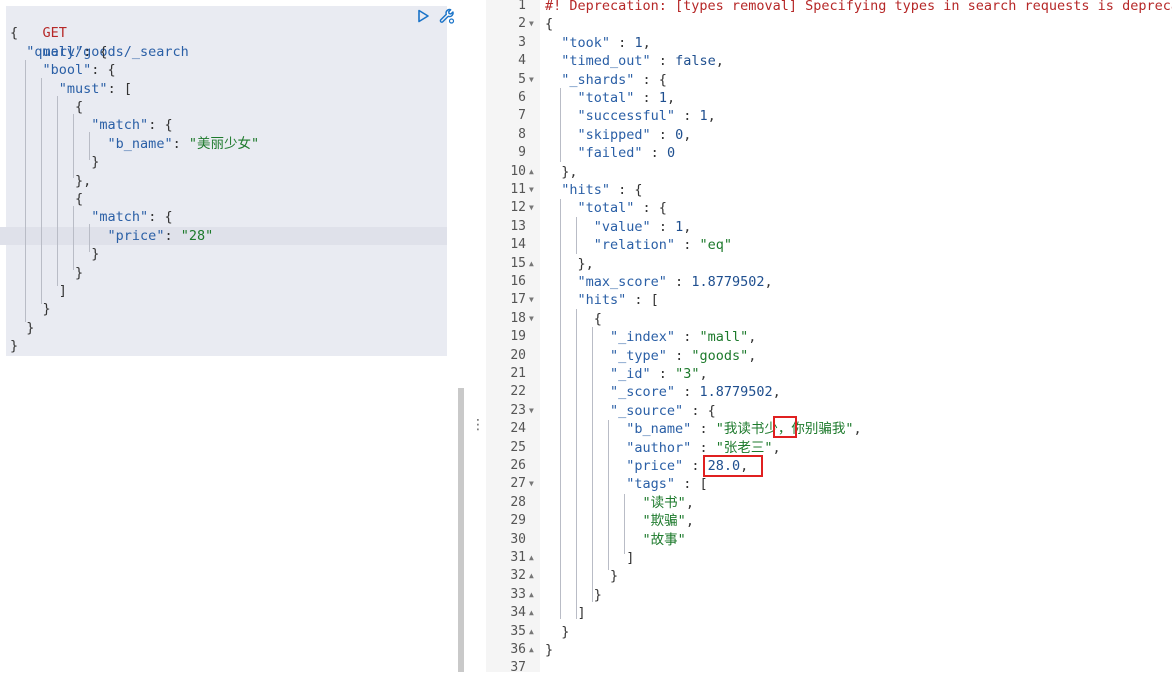 This screenshot has width=1172, height=678. What do you see at coordinates (630, 374) in the screenshot?
I see `code-token: "_id"` at bounding box center [630, 374].